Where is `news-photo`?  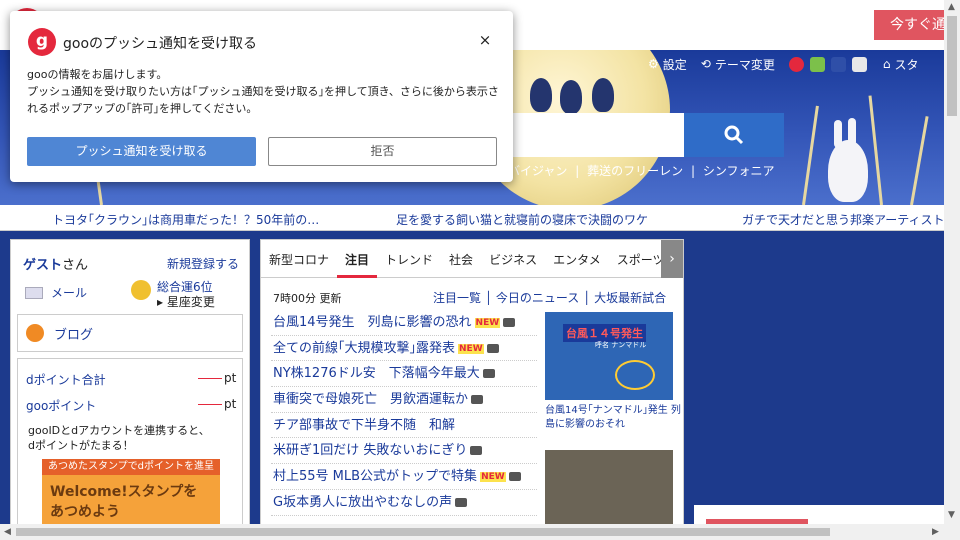
news-photo is located at coordinates (609, 489).